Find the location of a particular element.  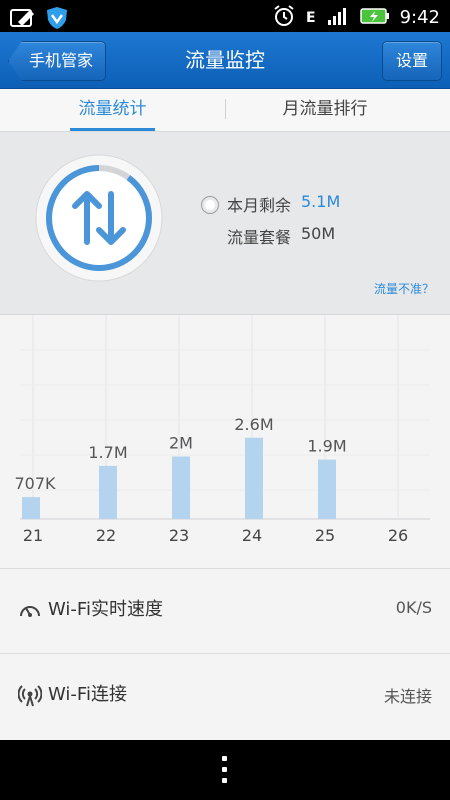

tab-bar: 流量统计 月流量排行 is located at coordinates (225, 110).